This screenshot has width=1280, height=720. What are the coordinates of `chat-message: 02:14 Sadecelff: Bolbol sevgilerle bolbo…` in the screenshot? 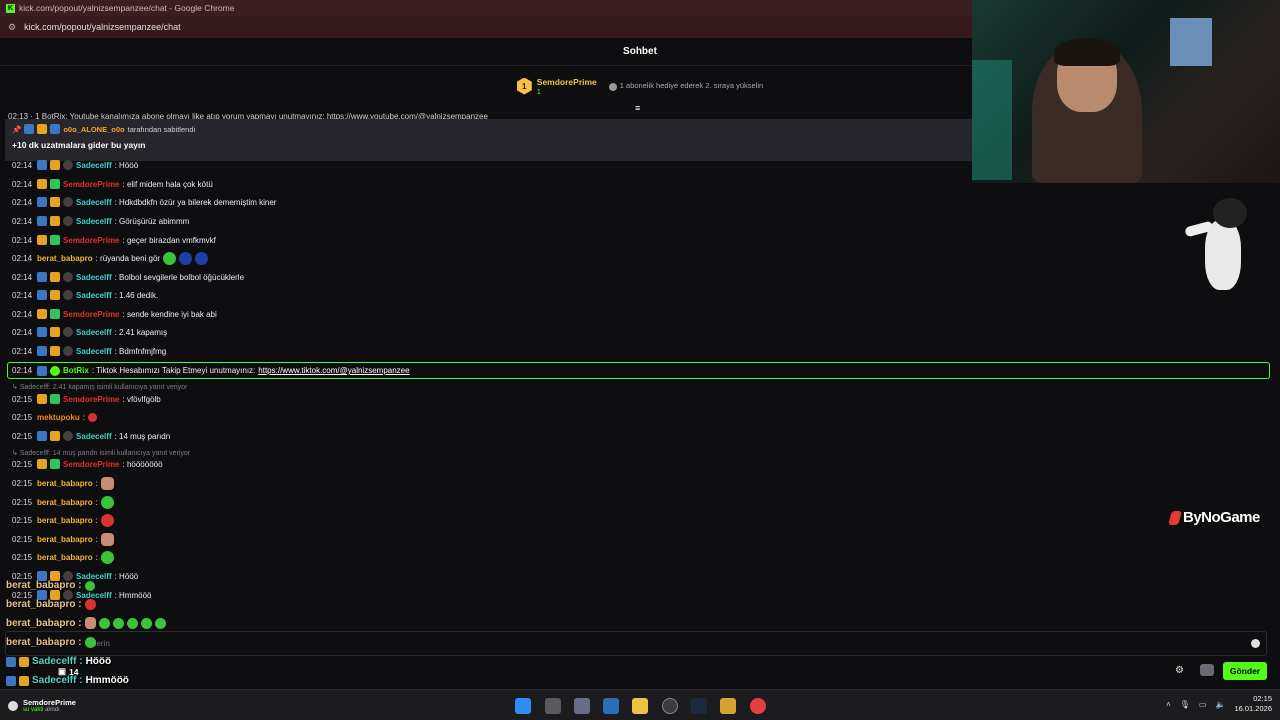 It's located at (128, 277).